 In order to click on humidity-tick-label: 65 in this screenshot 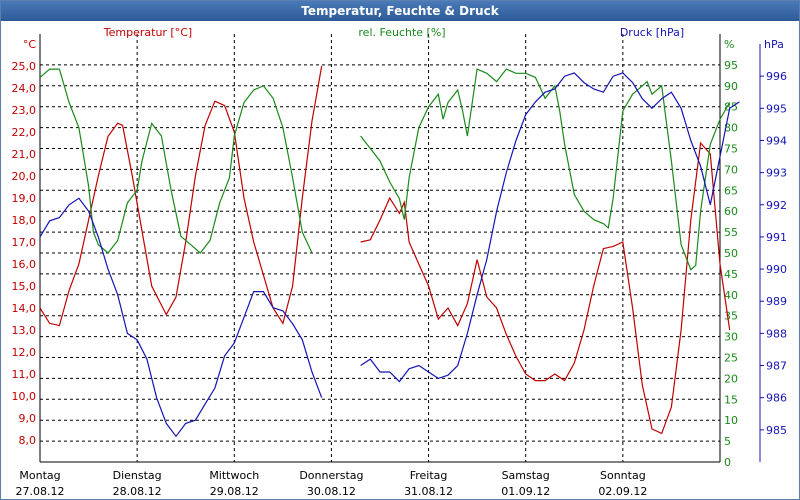, I will do `click(731, 190)`.